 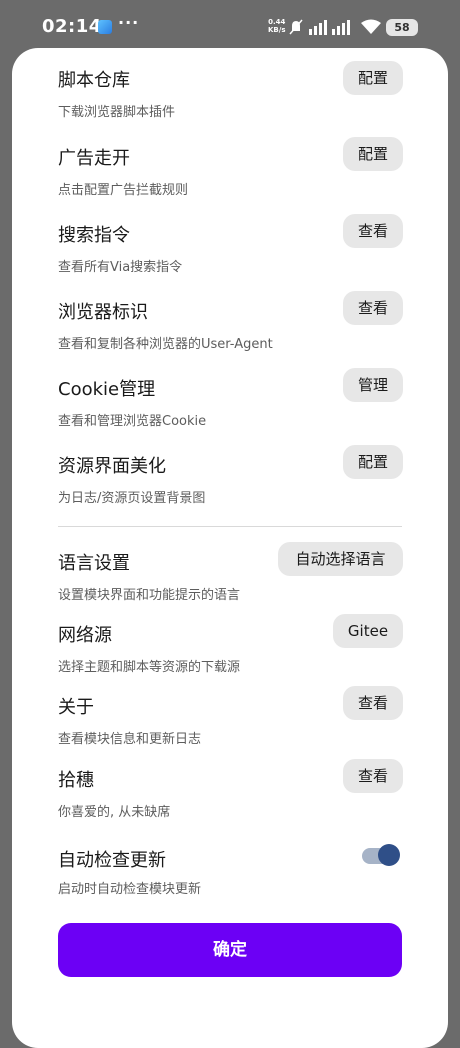 I want to click on row-title: 网络源, so click(x=85, y=635).